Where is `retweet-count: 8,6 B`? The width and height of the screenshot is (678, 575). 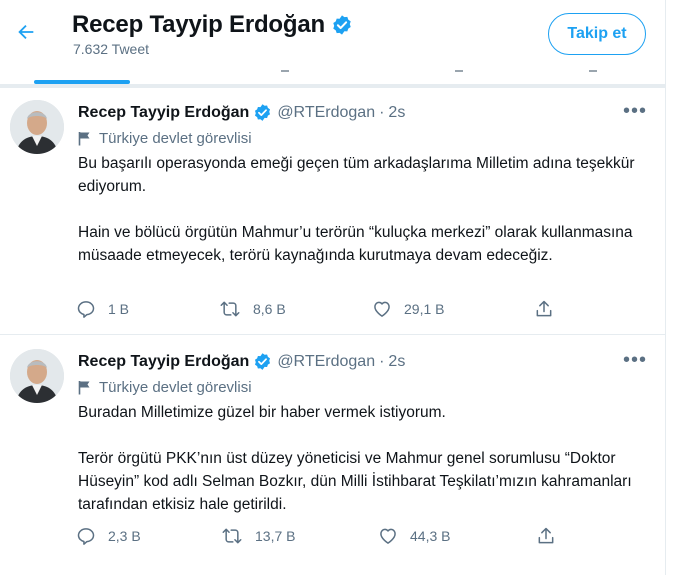 retweet-count: 8,6 B is located at coordinates (269, 309).